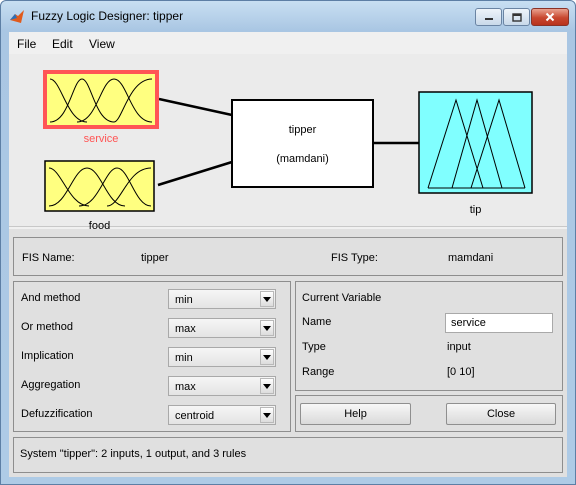 The width and height of the screenshot is (576, 485). I want to click on implication-label: Implication, so click(47, 356).